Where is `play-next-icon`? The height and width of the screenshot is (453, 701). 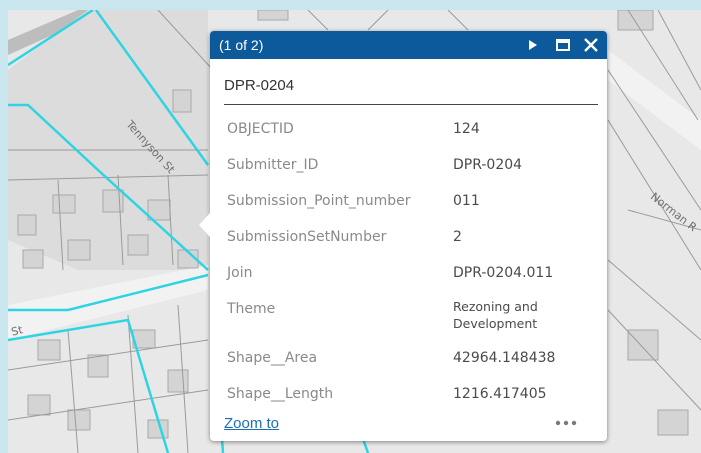
play-next-icon is located at coordinates (533, 45).